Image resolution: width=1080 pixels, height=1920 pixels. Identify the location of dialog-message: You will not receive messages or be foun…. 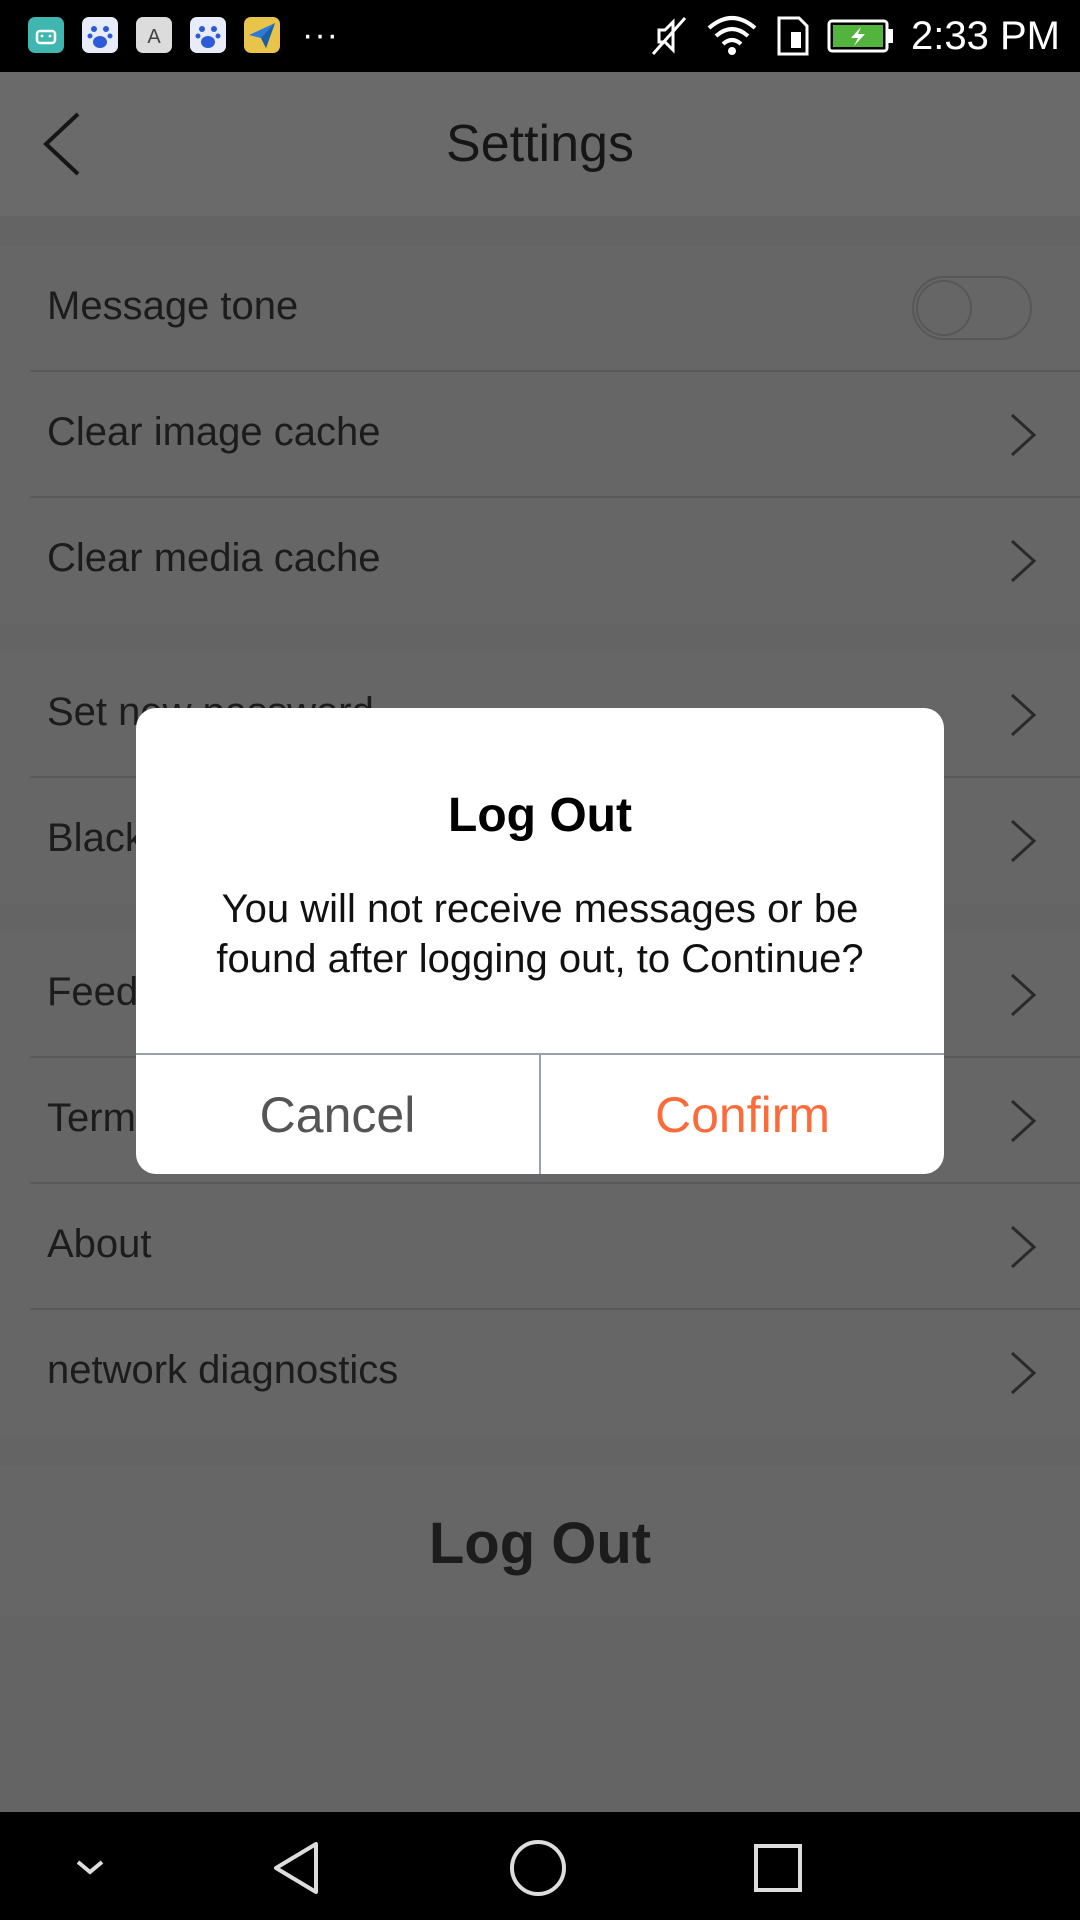
(540, 934).